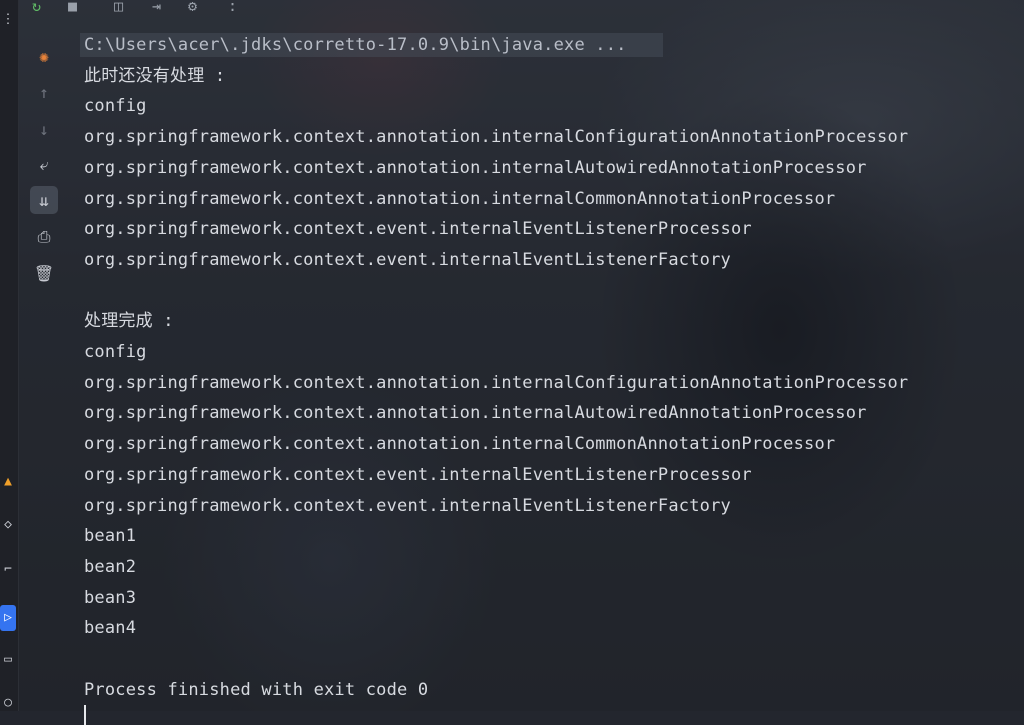 This screenshot has width=1024, height=725. Describe the element at coordinates (129, 321) in the screenshot. I see `console-line: 处理完成 :` at that location.